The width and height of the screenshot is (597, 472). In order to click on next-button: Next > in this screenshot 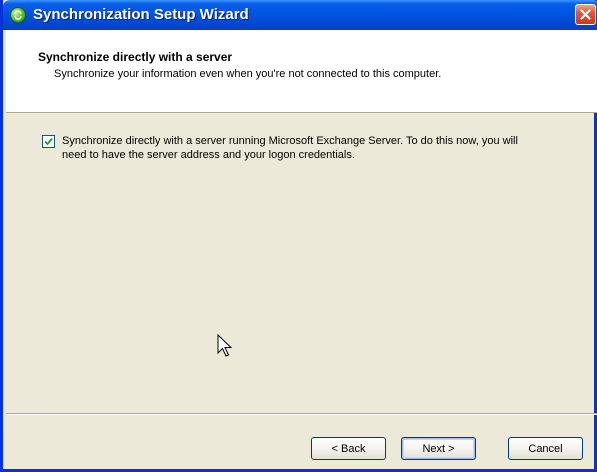, I will do `click(438, 448)`.